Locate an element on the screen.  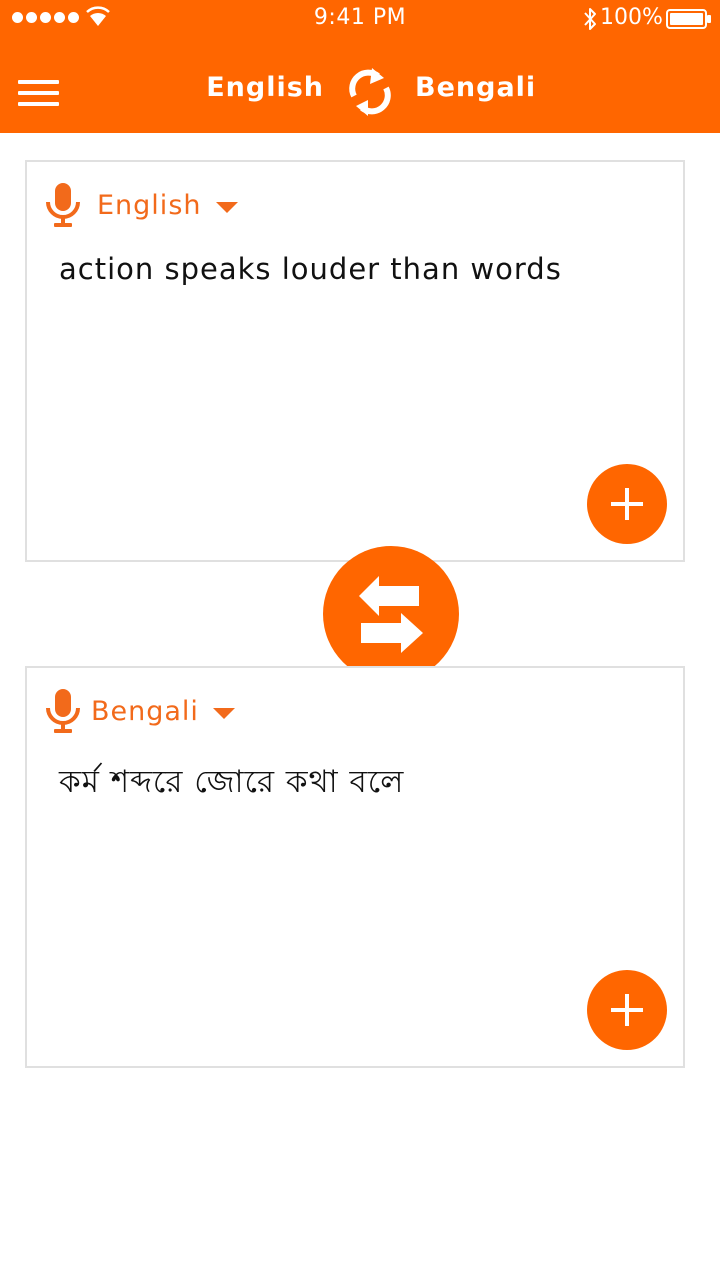
app-header: 9:41 PM 100% English Bengali is located at coordinates (360, 66).